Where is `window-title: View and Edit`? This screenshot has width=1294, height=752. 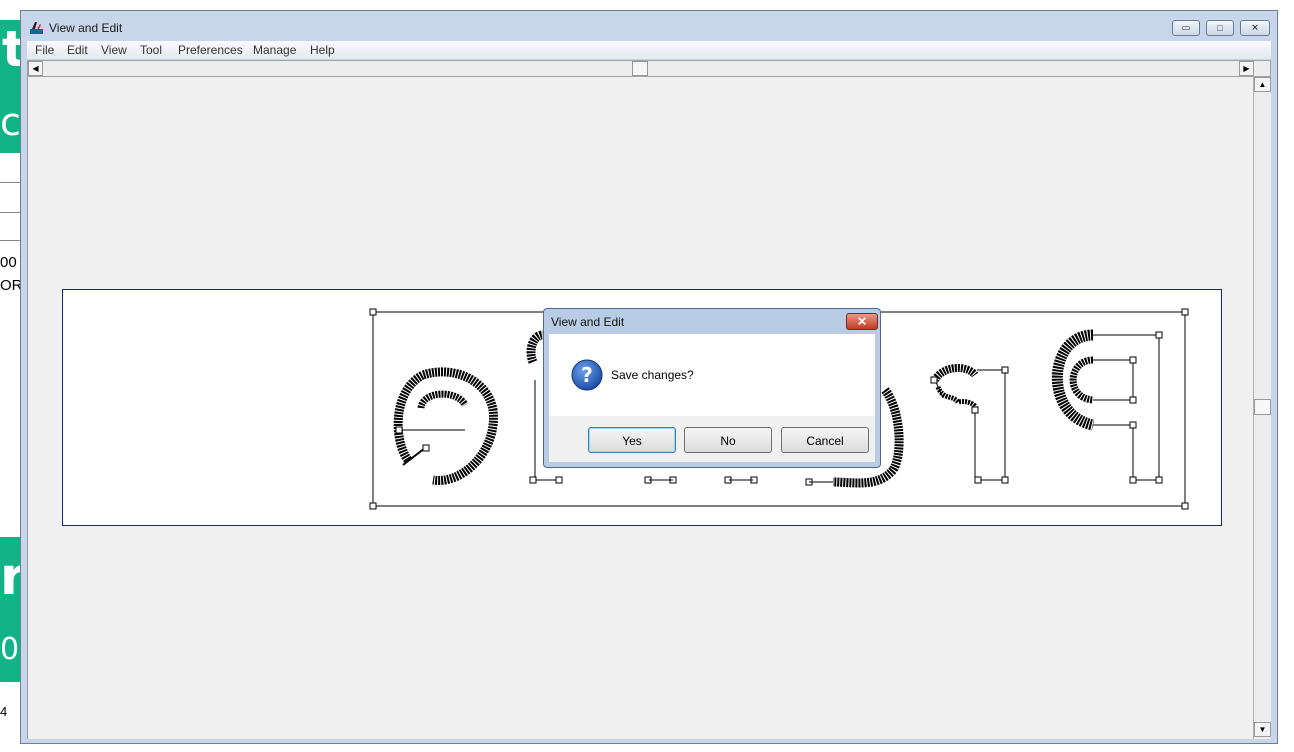 window-title: View and Edit is located at coordinates (86, 28).